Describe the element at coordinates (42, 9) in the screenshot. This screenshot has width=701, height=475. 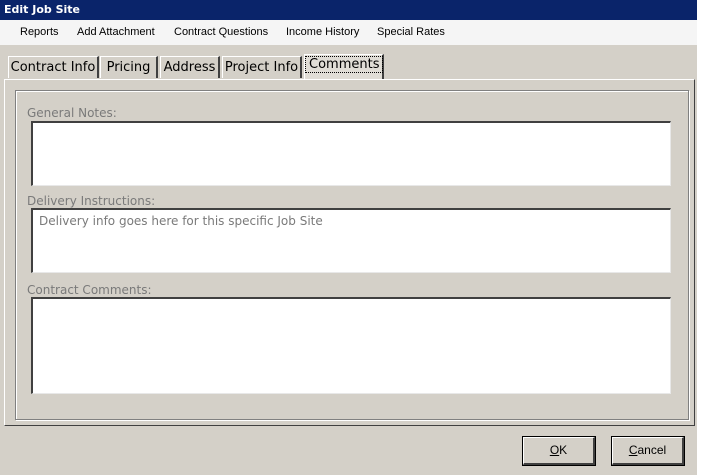
I see `window-title: Edit Job Site` at that location.